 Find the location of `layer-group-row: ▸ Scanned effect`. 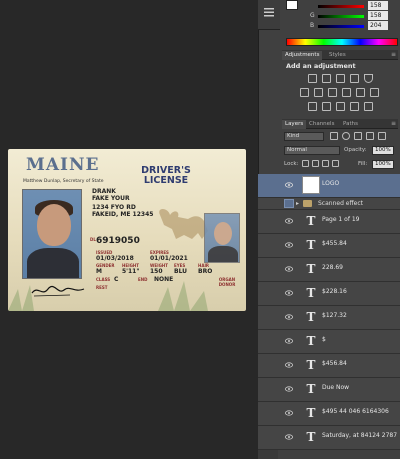

layer-group-row: ▸ Scanned effect is located at coordinates (329, 204).